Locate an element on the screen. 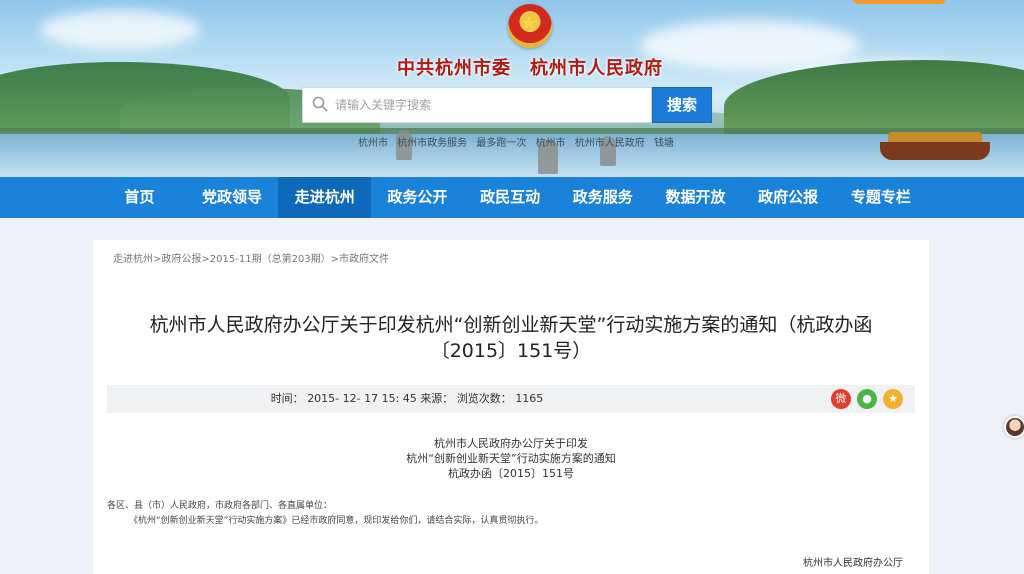 The image size is (1024, 574). nav-item-interaction: 政民互动 is located at coordinates (510, 197).